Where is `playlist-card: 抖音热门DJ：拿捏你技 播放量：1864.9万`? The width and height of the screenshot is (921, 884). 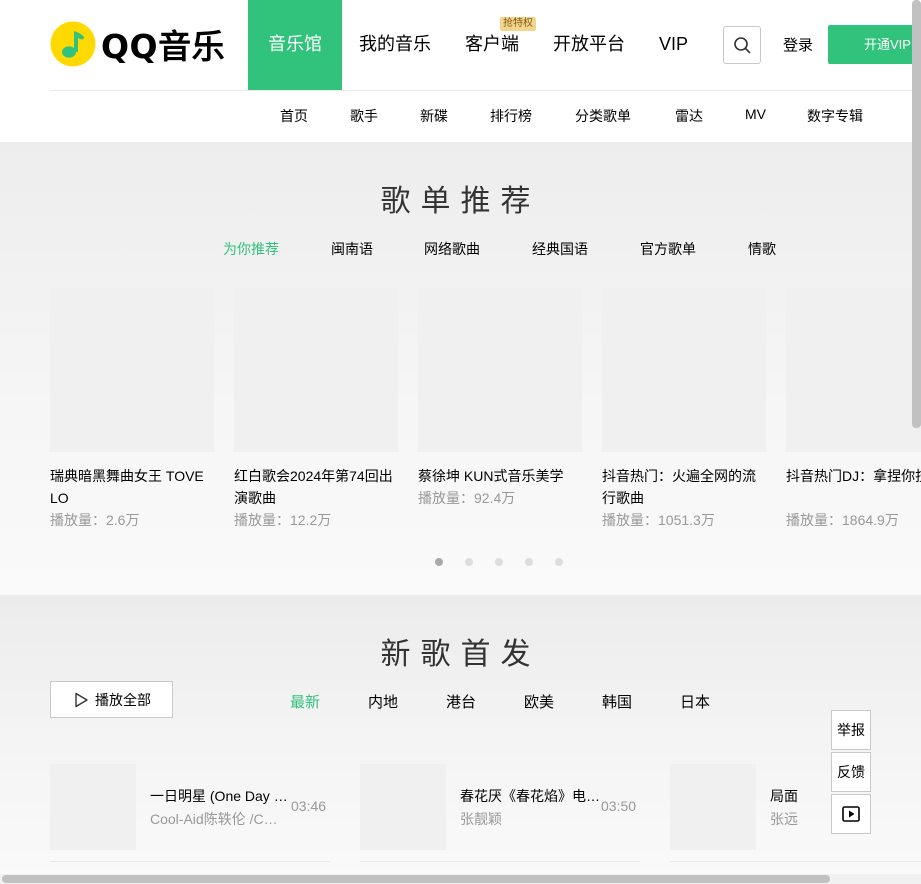 playlist-card: 抖音热门DJ：拿捏你技 播放量：1864.9万 is located at coordinates (853, 409).